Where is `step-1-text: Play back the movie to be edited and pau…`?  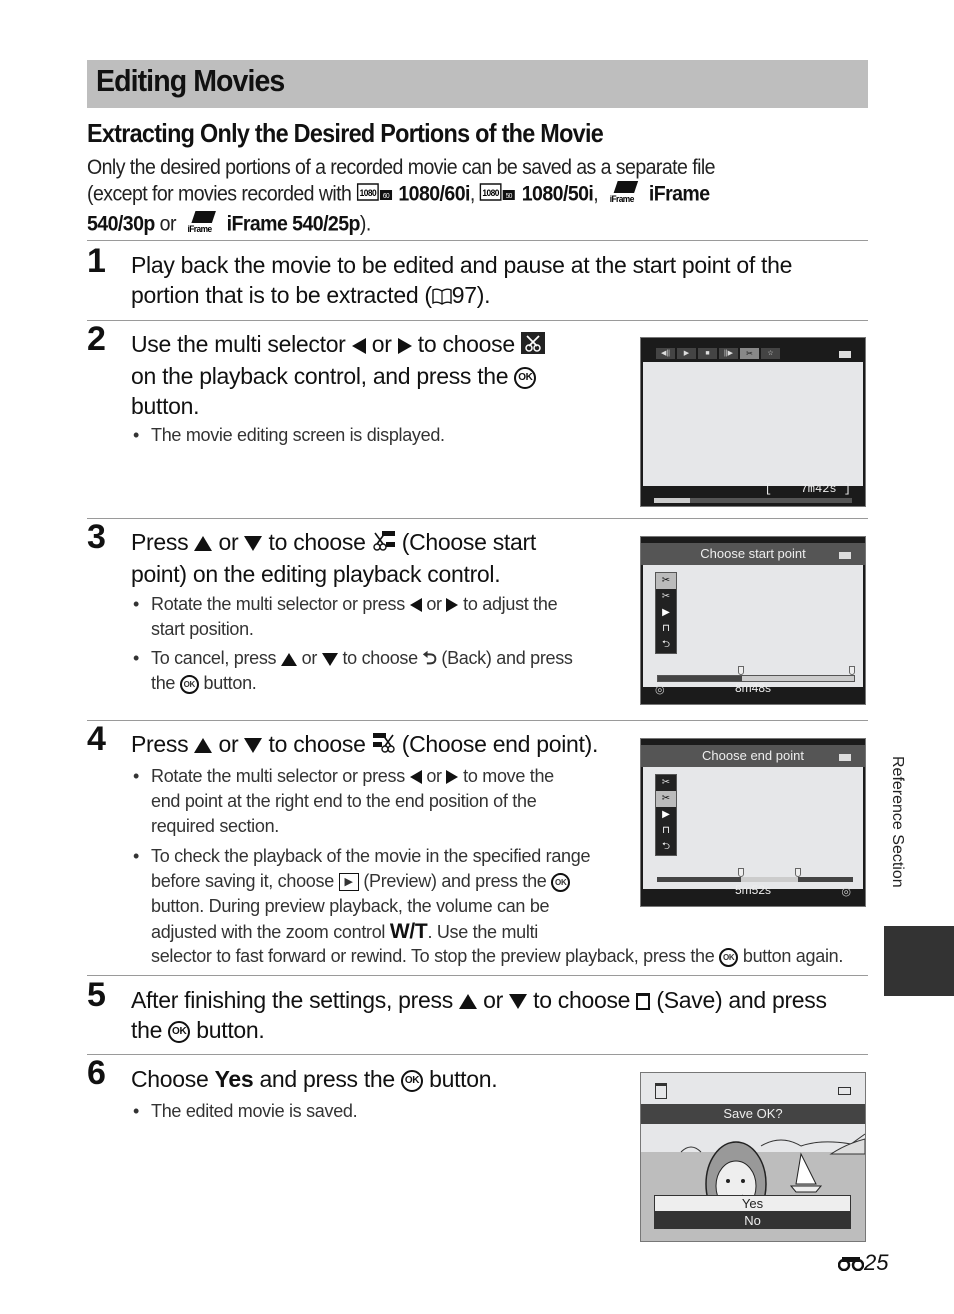 step-1-text: Play back the movie to be edited and pau… is located at coordinates (496, 281).